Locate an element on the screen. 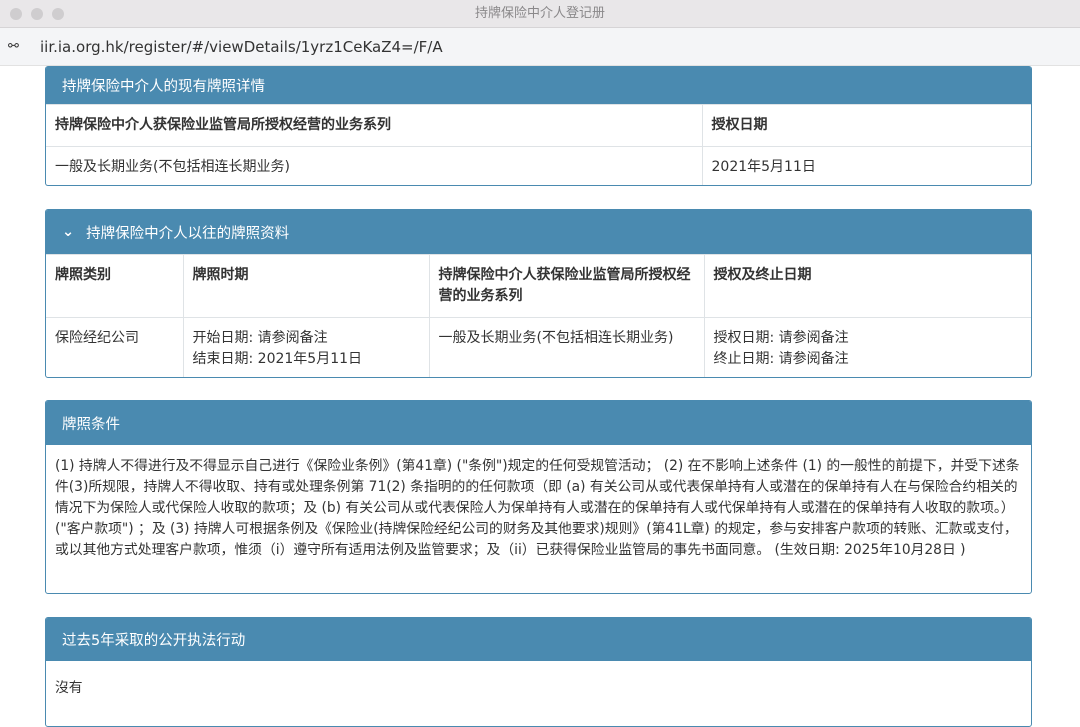  panel-title: 过去5年采取的公开执法行动 is located at coordinates (154, 641).